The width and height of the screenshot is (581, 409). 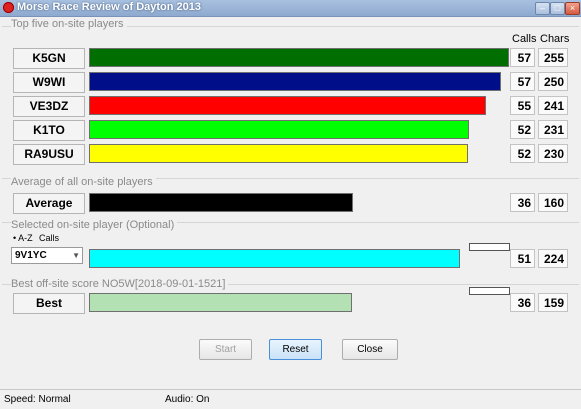 I want to click on player-name-button: W9WI, so click(x=49, y=82).